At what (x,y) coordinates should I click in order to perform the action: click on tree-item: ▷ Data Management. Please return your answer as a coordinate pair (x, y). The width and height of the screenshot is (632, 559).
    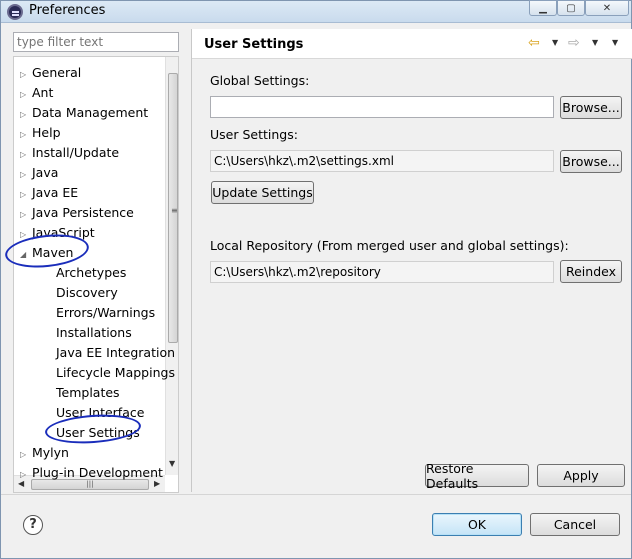
    Looking at the image, I should click on (84, 113).